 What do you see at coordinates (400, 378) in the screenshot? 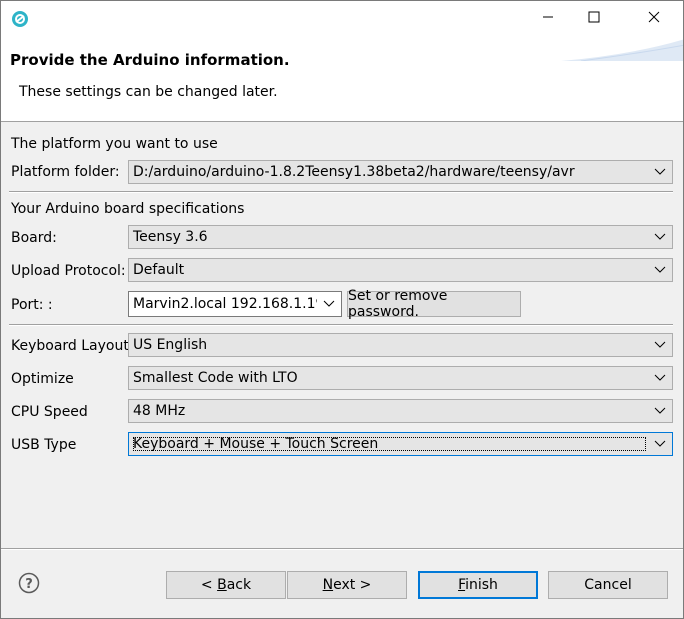
I see `optimize-select: Smallest Code with LTO` at bounding box center [400, 378].